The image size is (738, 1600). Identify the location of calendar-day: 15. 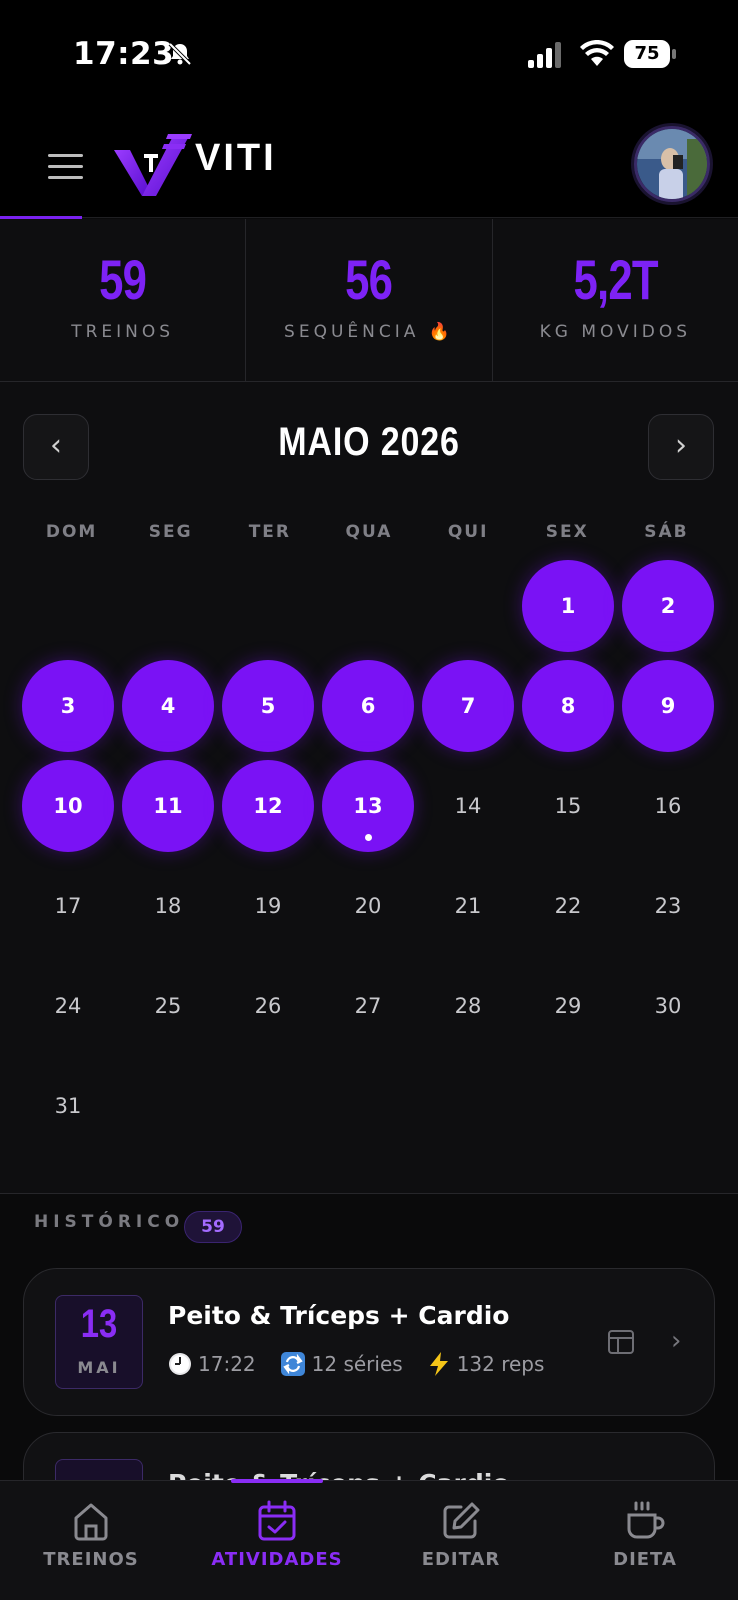
(572, 810).